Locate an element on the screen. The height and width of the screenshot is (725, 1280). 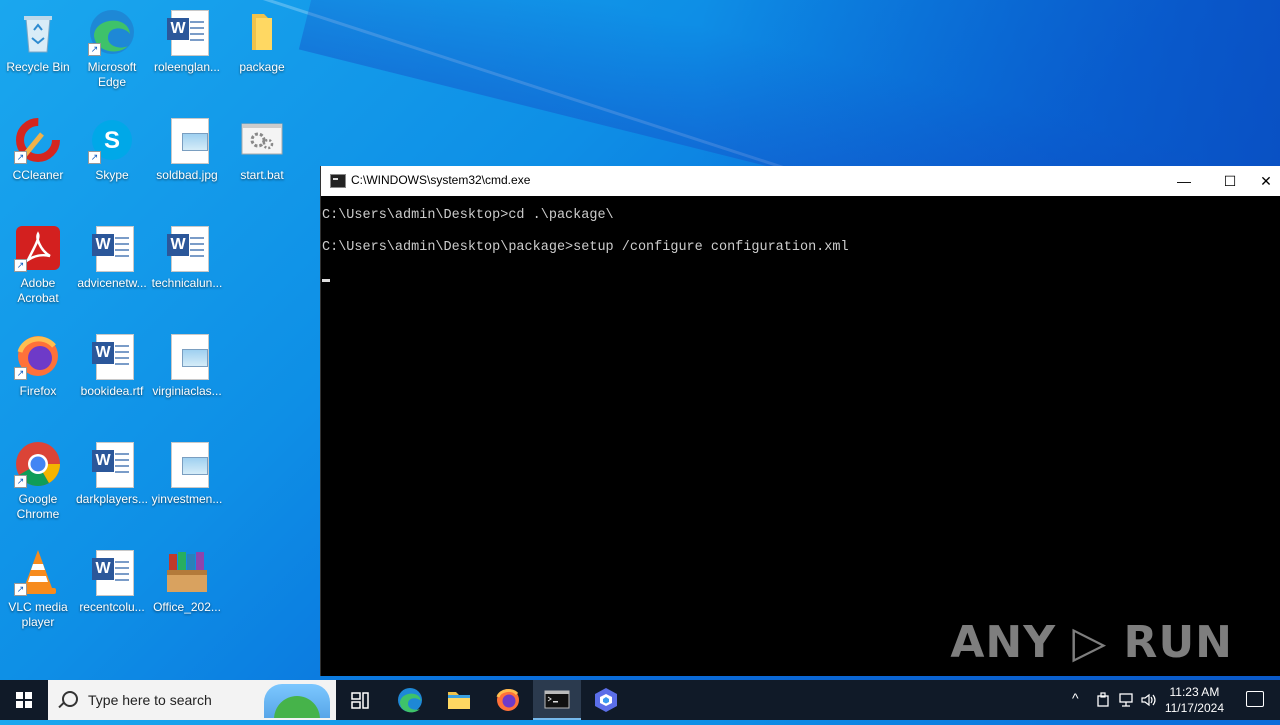
desktop-icon-label: CCleaner is located at coordinates (38, 175).